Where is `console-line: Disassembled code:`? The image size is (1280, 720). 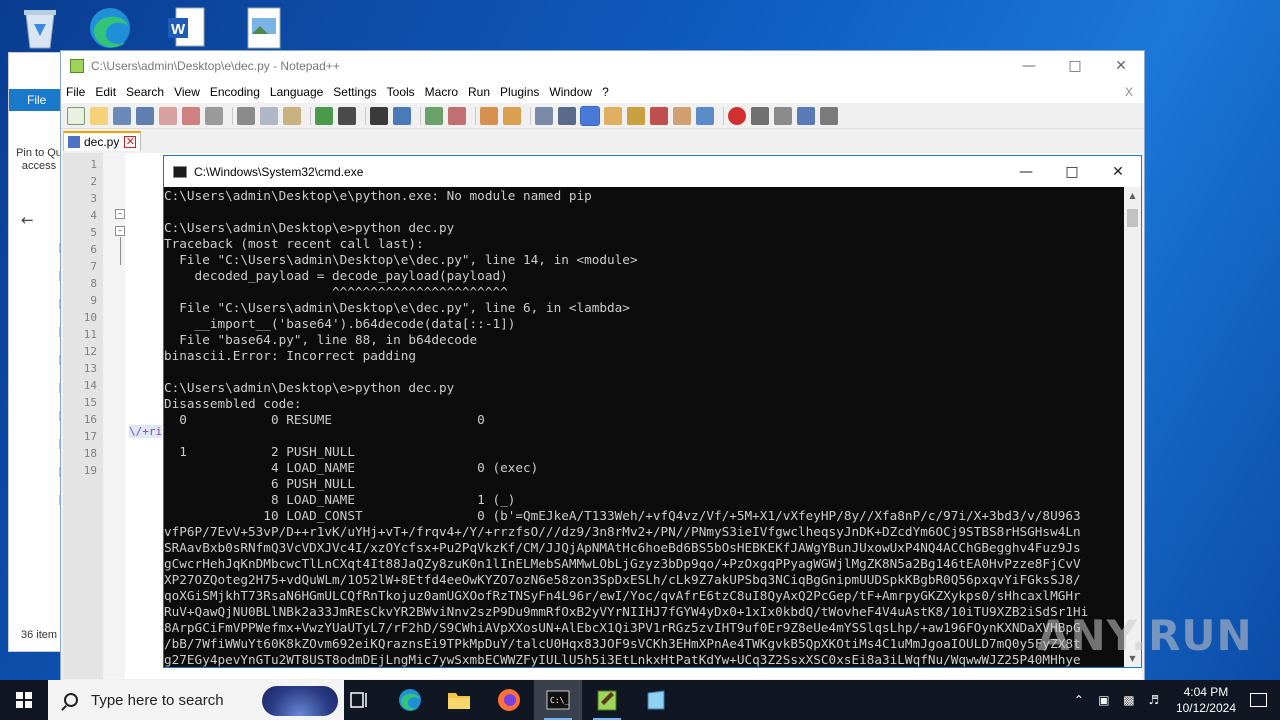 console-line: Disassembled code: is located at coordinates (233, 403).